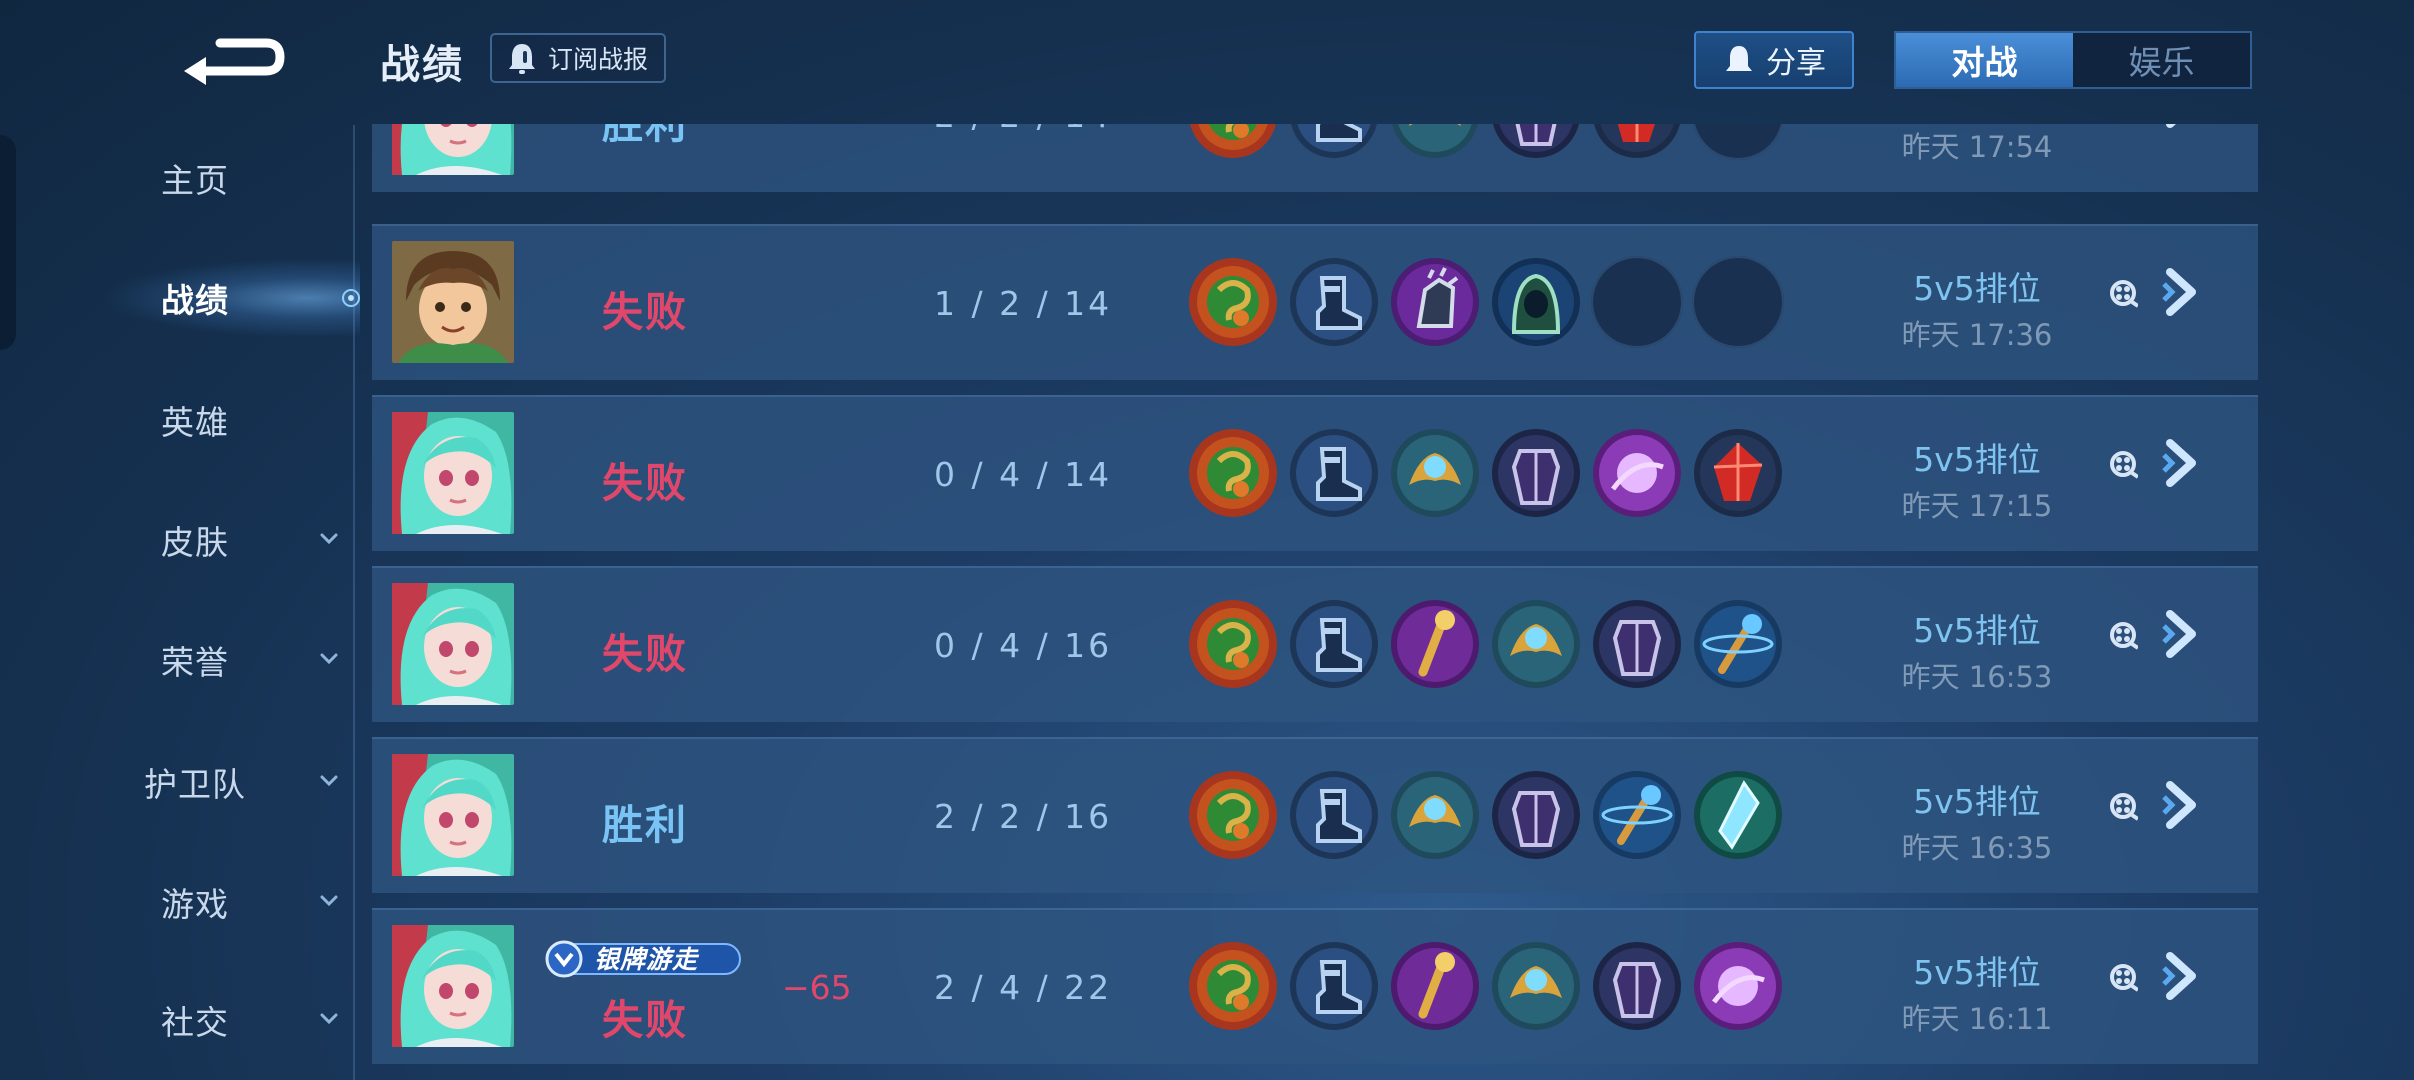 The width and height of the screenshot is (2414, 1080). I want to click on kda-score: 0 / 4 / 14, so click(1023, 474).